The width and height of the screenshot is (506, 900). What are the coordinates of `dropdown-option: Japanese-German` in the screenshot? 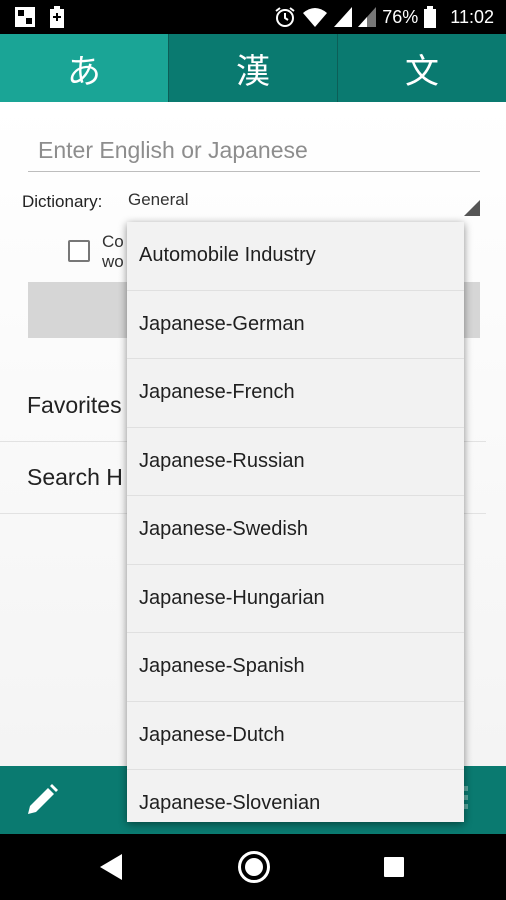 It's located at (295, 325).